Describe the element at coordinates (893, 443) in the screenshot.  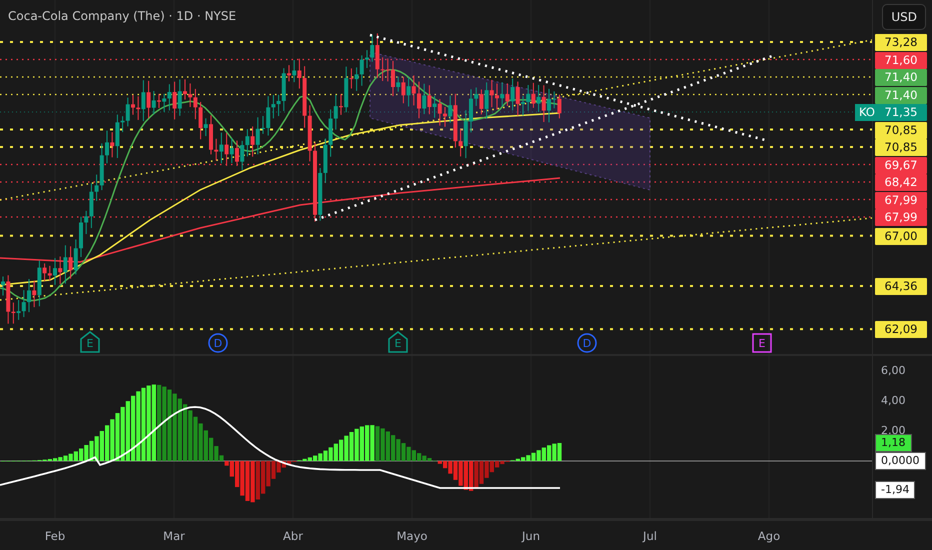
I see `indicator-value-label: 1,18` at that location.